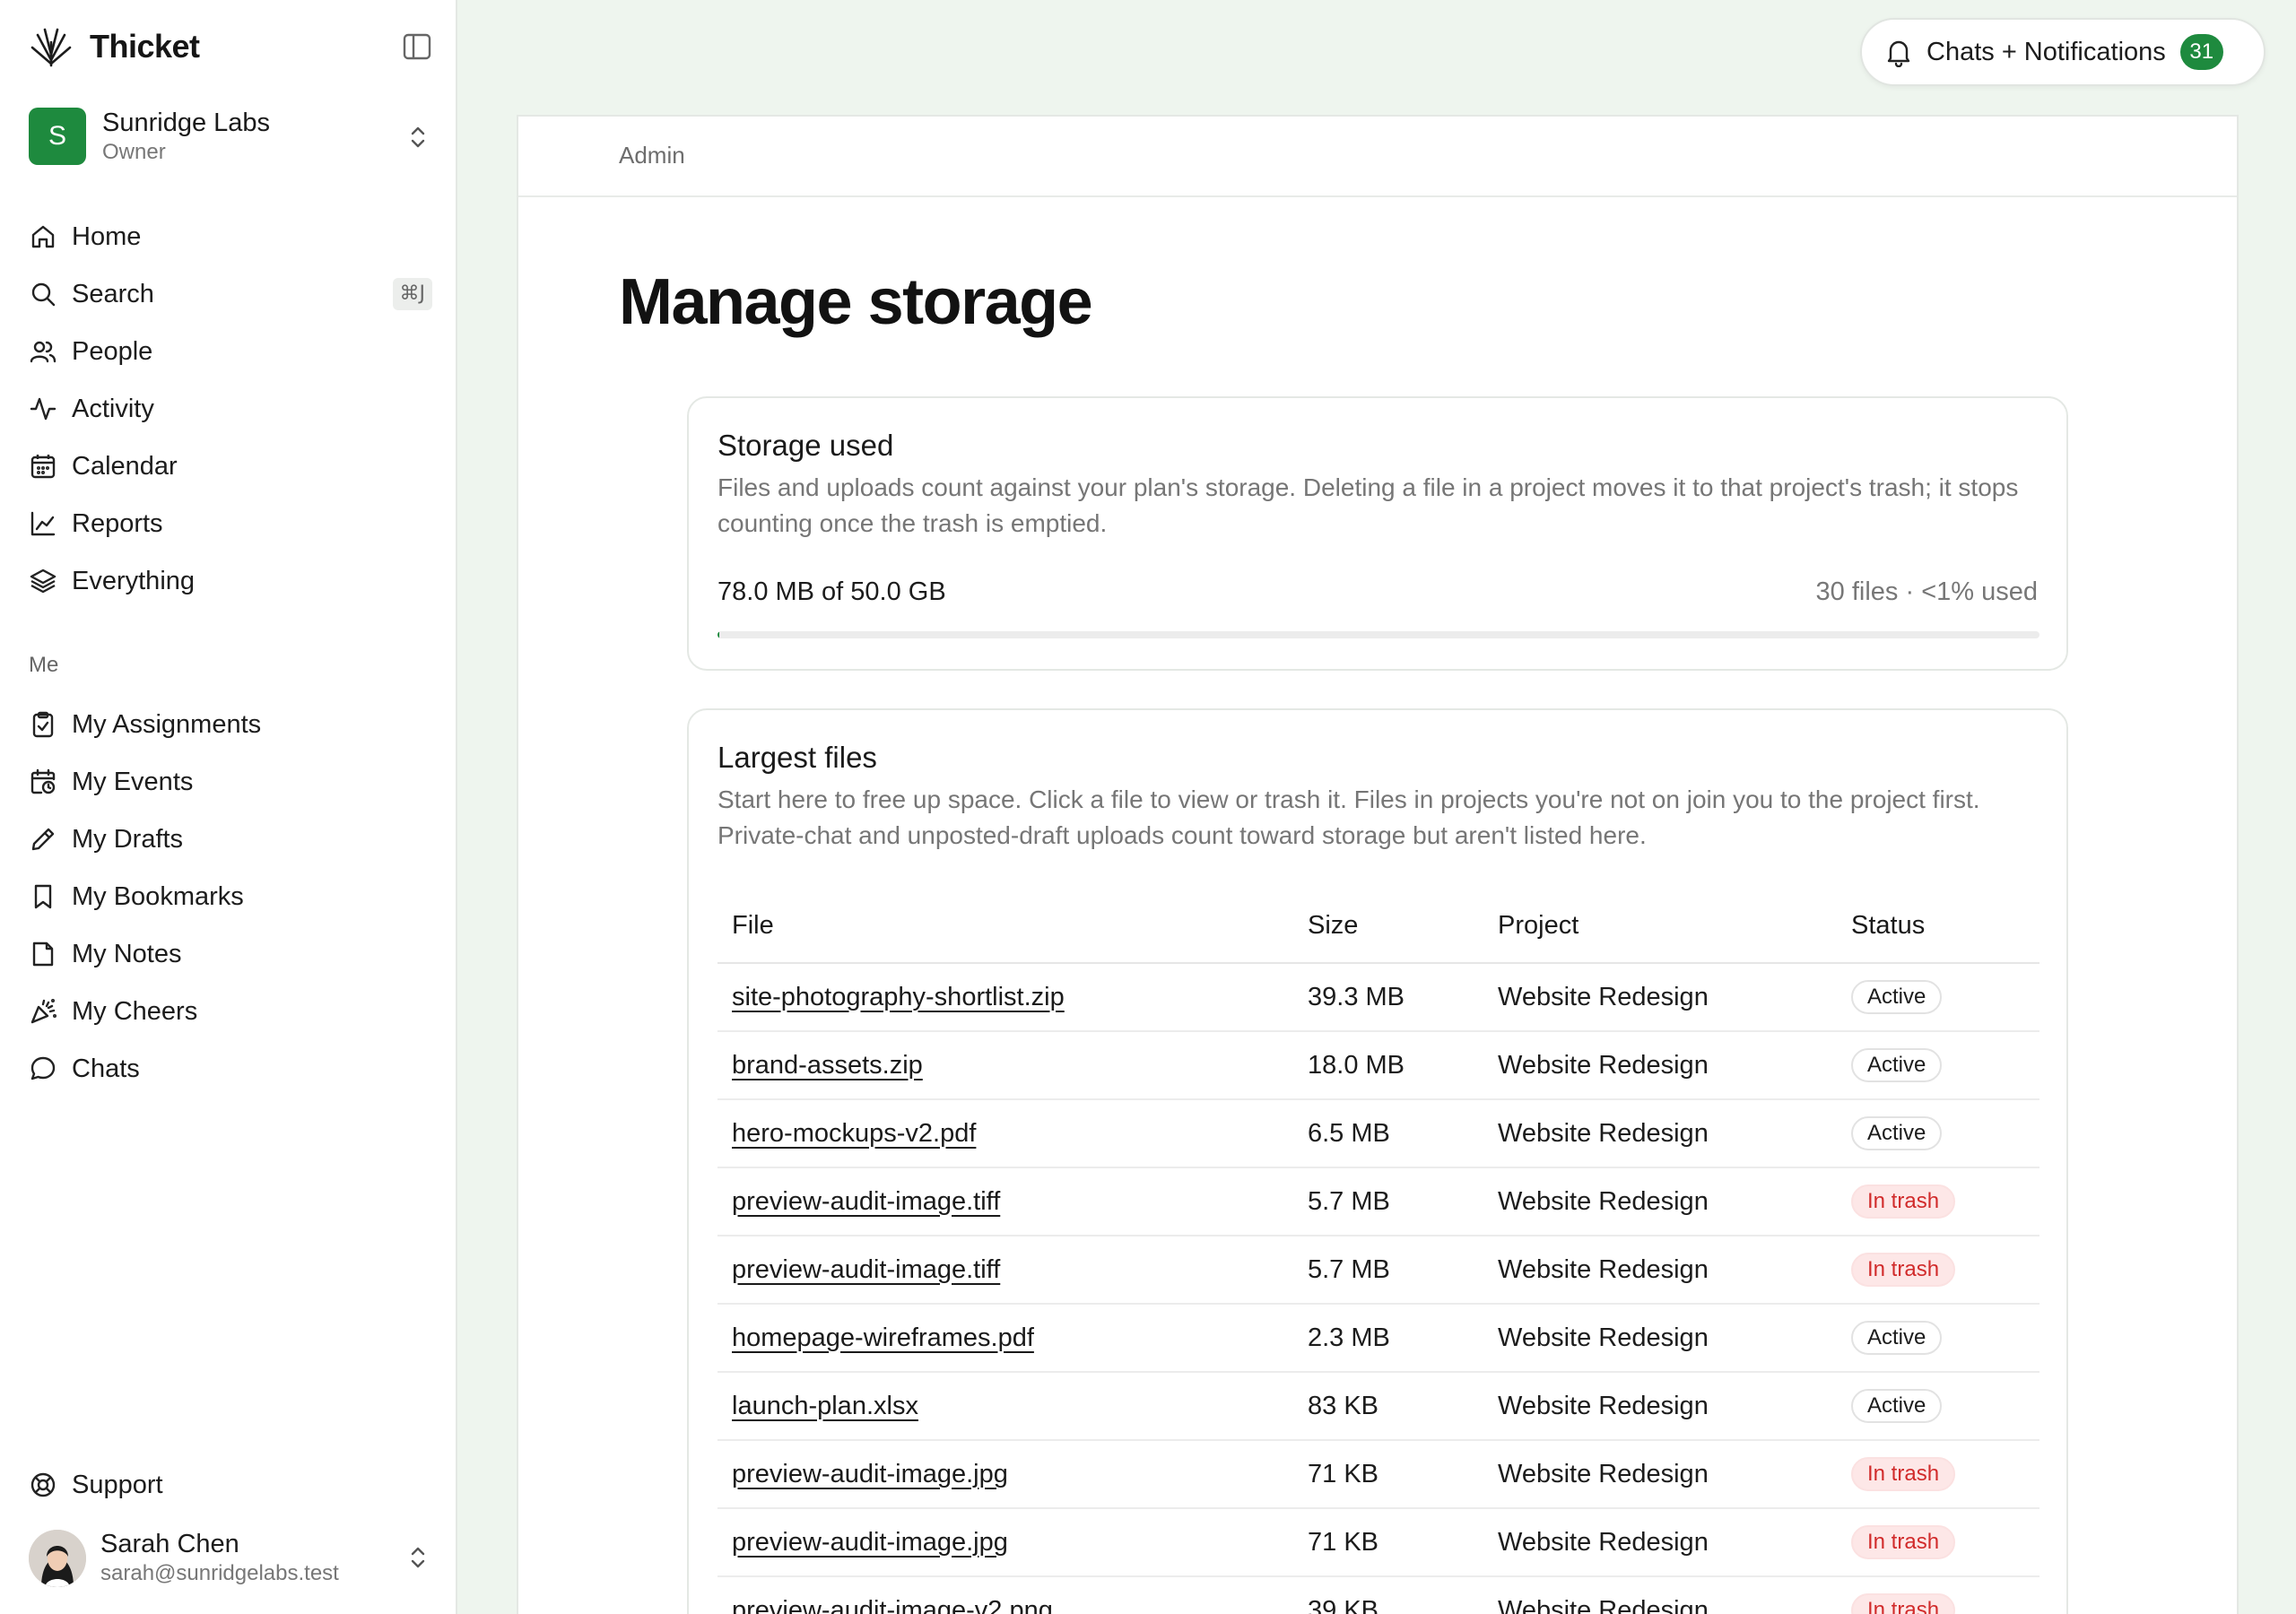  Describe the element at coordinates (230, 523) in the screenshot. I see `nav-item-reports: Reports` at that location.